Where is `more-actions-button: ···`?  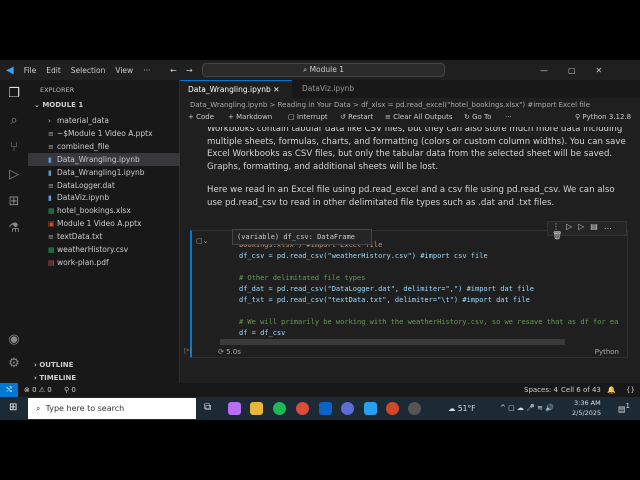
more-actions-button: ··· is located at coordinates (508, 117).